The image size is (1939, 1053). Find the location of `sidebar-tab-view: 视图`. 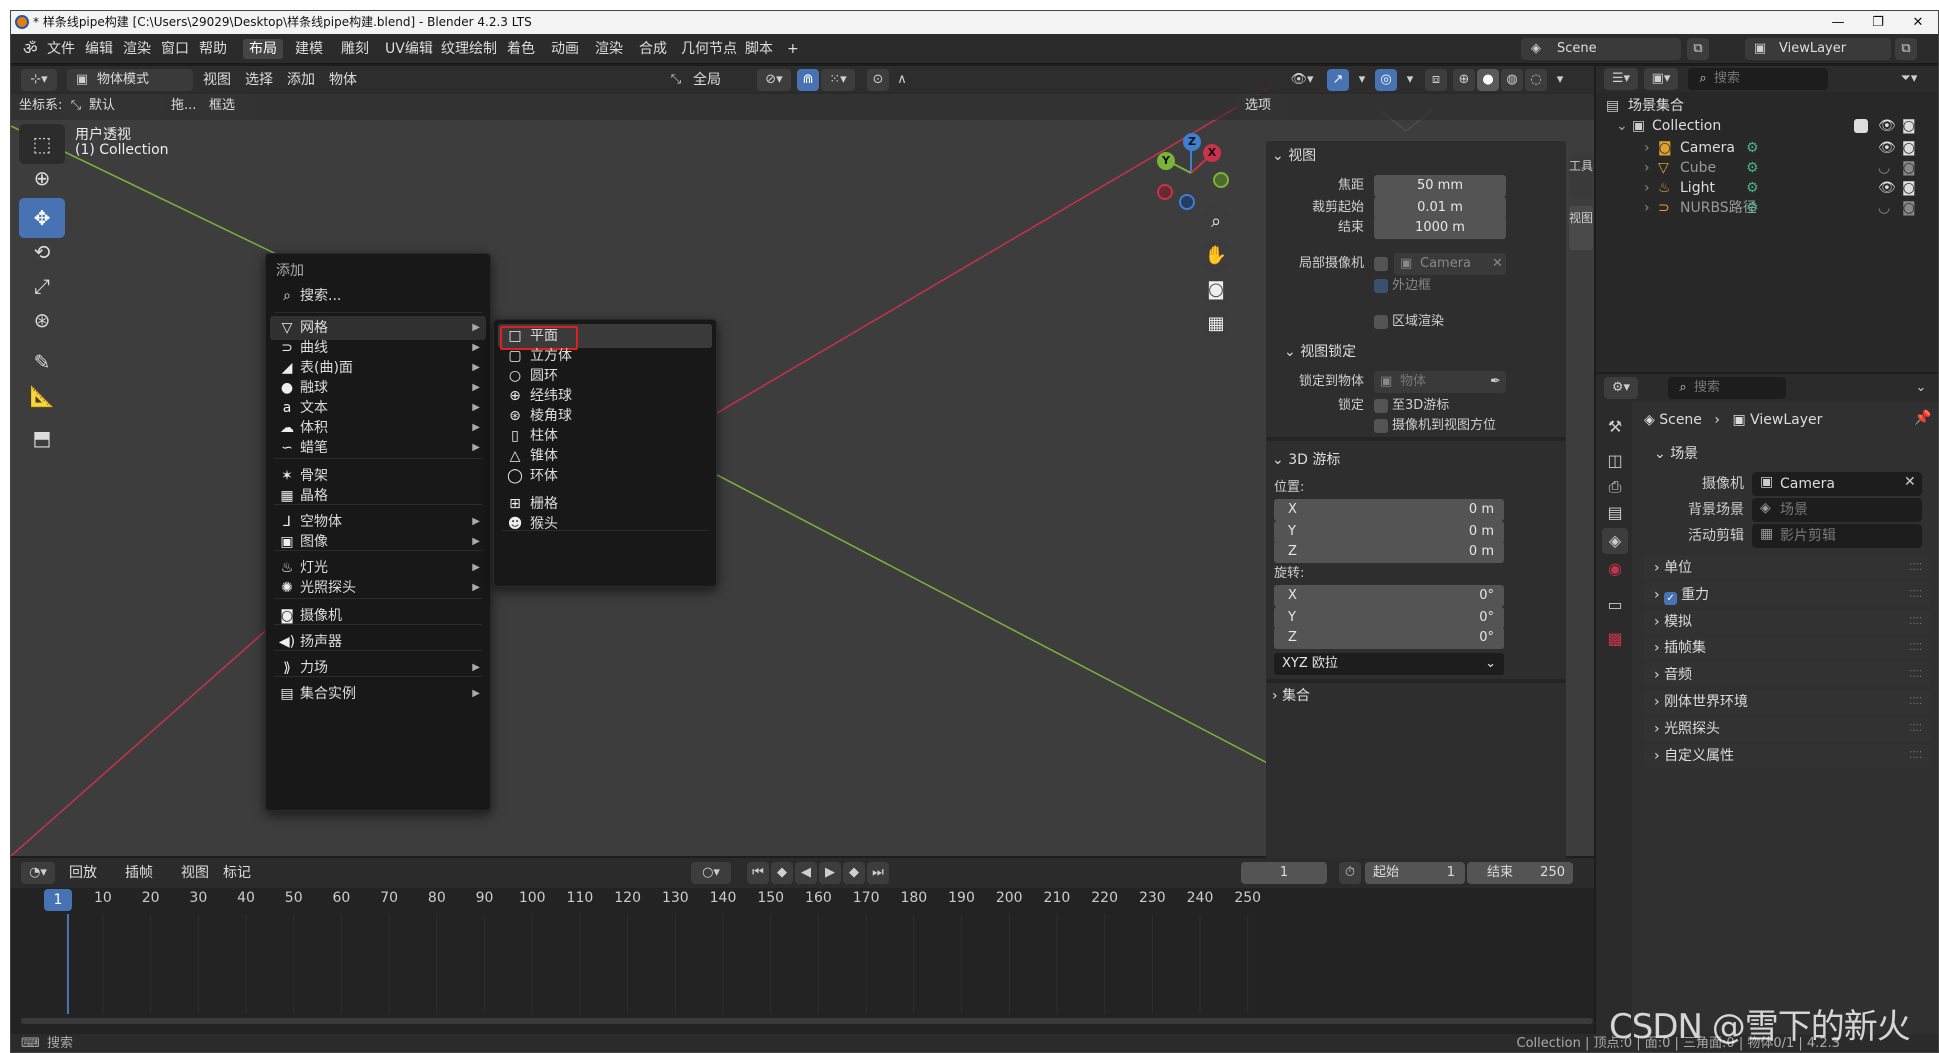

sidebar-tab-view: 视图 is located at coordinates (1581, 228).